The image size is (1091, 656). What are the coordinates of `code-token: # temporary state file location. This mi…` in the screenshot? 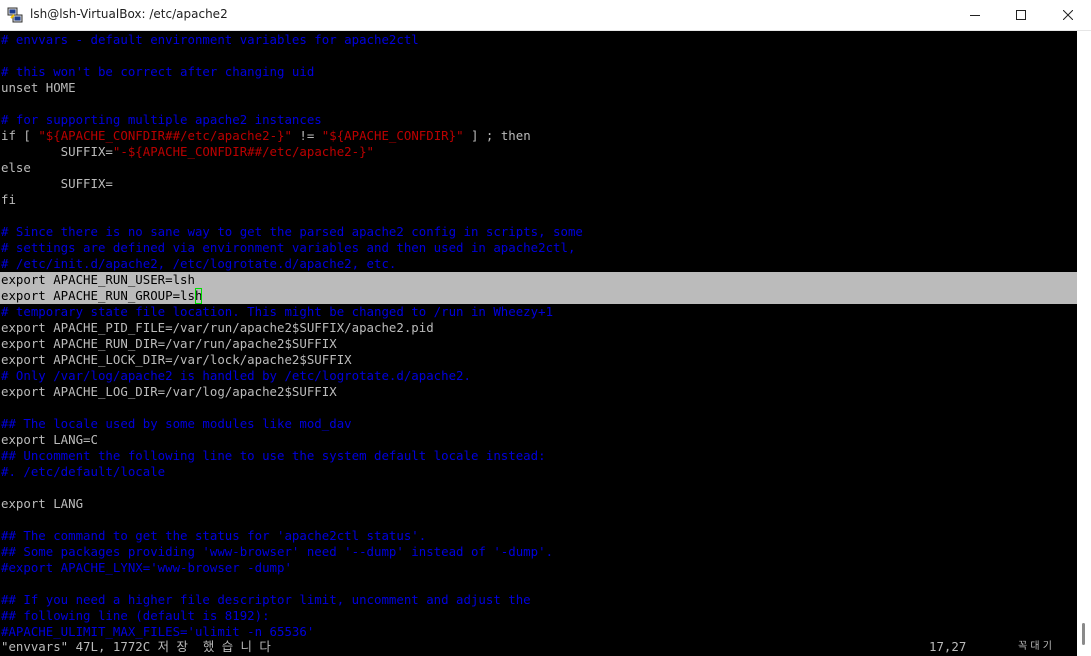 It's located at (277, 311).